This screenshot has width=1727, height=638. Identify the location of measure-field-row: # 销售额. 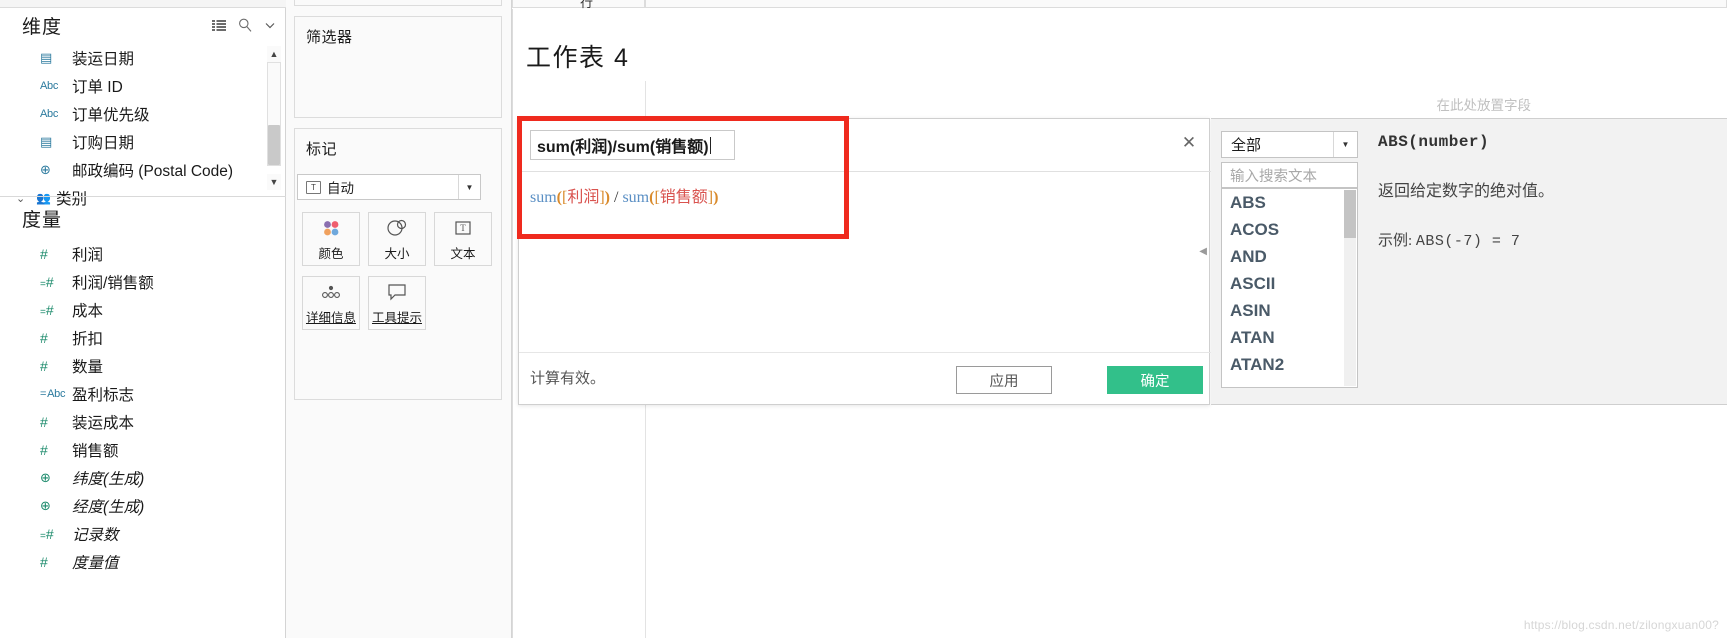
(134, 450).